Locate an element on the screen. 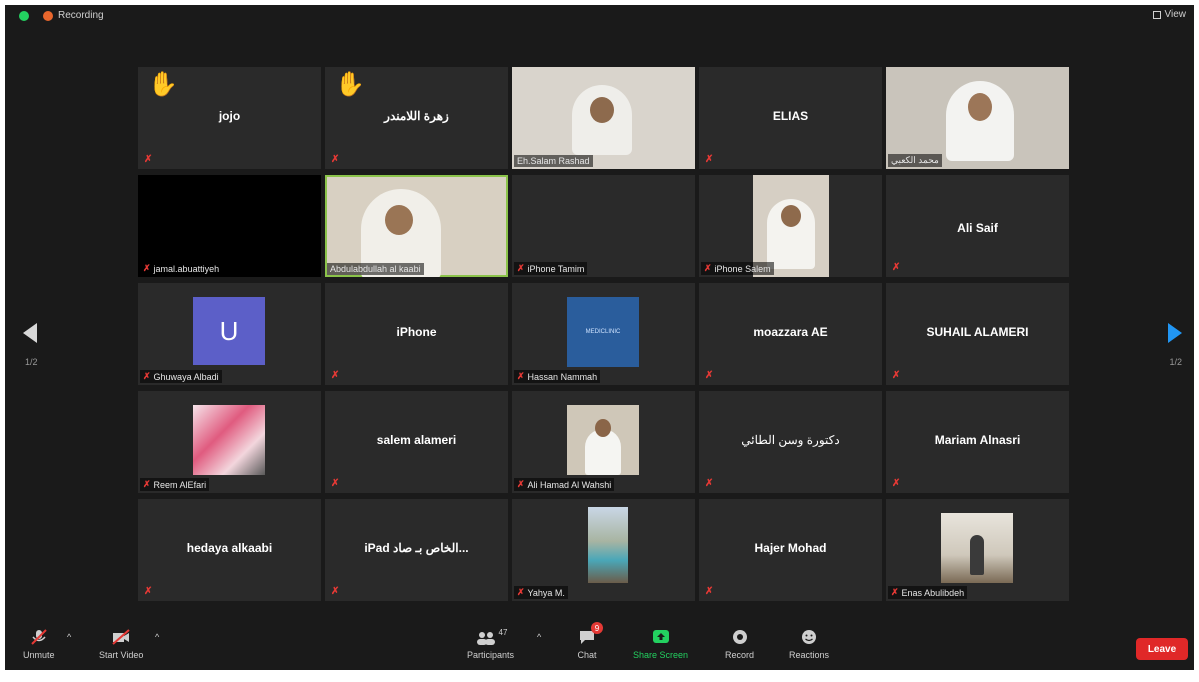  participant-tile: دكتورة وسن الطائي ✗ is located at coordinates (790, 442).